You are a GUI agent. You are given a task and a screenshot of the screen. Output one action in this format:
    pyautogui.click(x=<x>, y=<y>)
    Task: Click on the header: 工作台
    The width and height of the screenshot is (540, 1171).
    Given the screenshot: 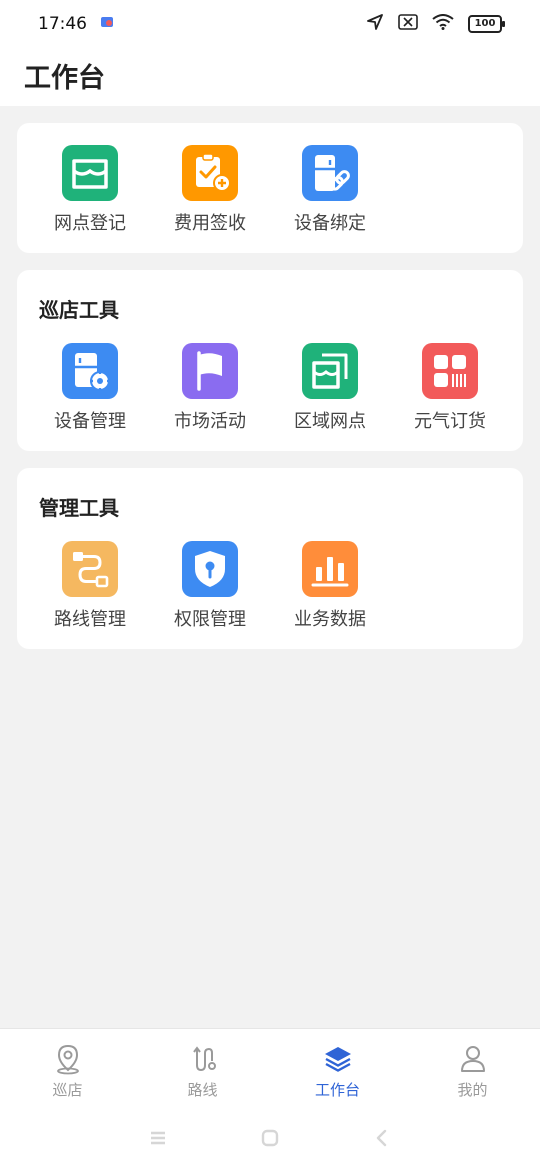 What is the action you would take?
    pyautogui.click(x=270, y=77)
    